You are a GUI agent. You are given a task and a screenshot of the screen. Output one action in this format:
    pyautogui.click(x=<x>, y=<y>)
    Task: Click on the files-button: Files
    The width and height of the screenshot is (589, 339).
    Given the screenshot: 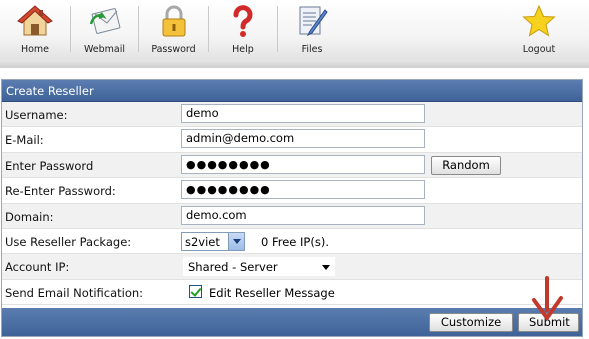 What is the action you would take?
    pyautogui.click(x=312, y=30)
    